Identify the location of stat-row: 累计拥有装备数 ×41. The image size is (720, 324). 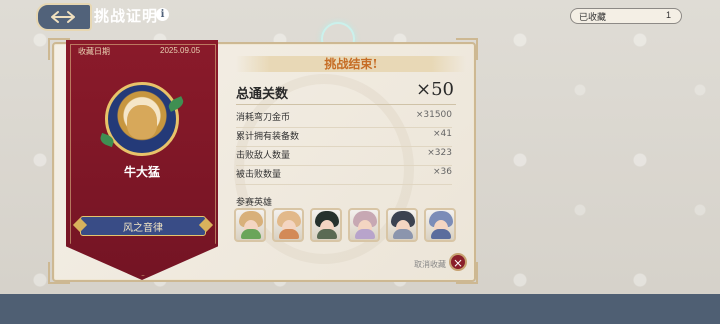
(344, 138).